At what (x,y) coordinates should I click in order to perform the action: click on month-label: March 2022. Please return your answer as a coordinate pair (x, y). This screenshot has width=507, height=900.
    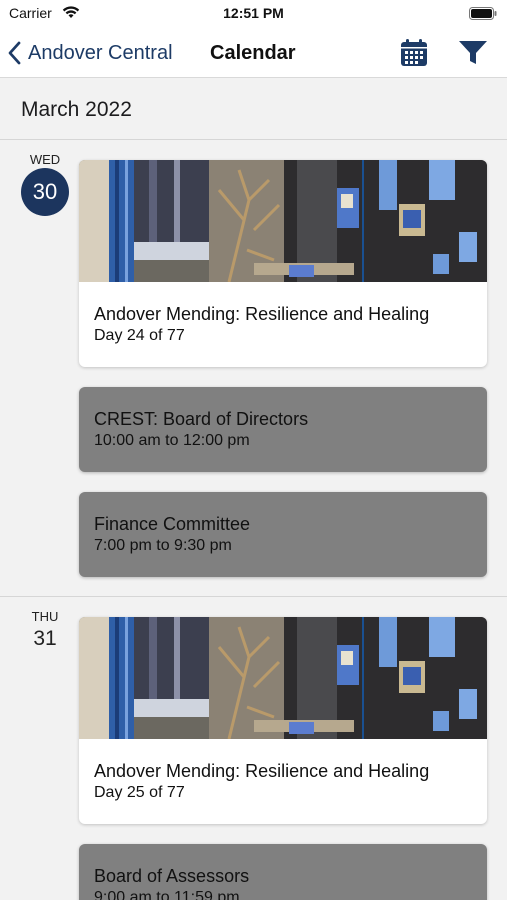
    Looking at the image, I should click on (76, 109).